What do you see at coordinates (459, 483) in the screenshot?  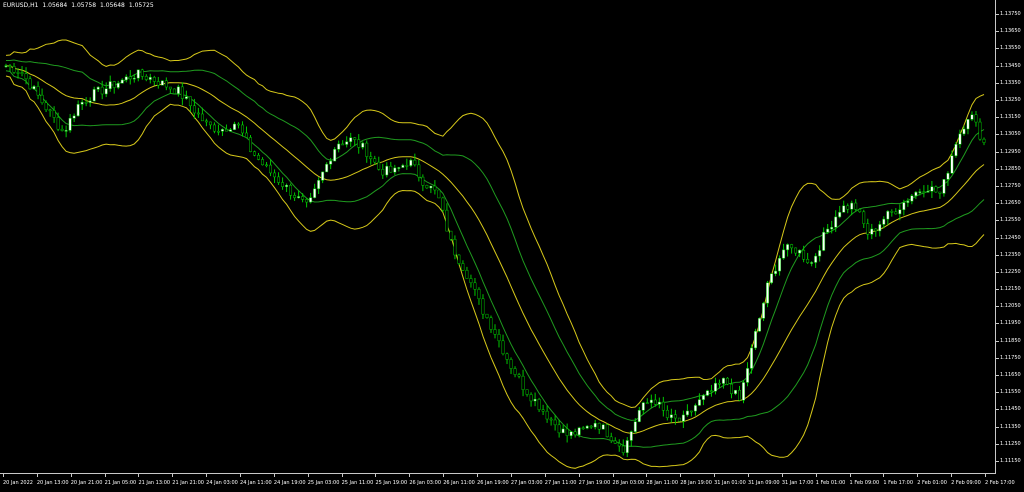 I see `time-label: 26 Jan 11:00` at bounding box center [459, 483].